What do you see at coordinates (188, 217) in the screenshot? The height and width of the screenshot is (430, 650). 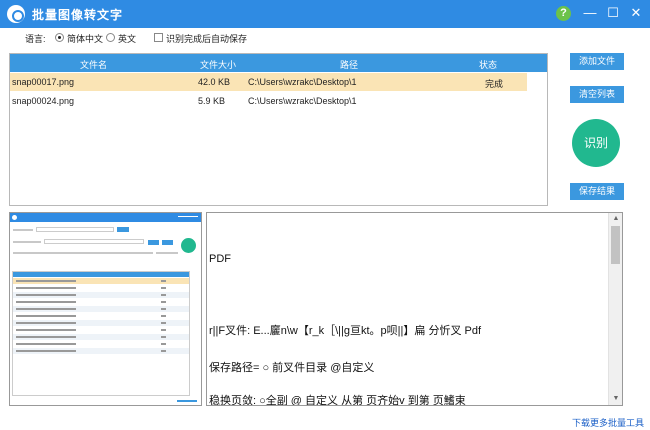 I see `preview-window-buttons` at bounding box center [188, 217].